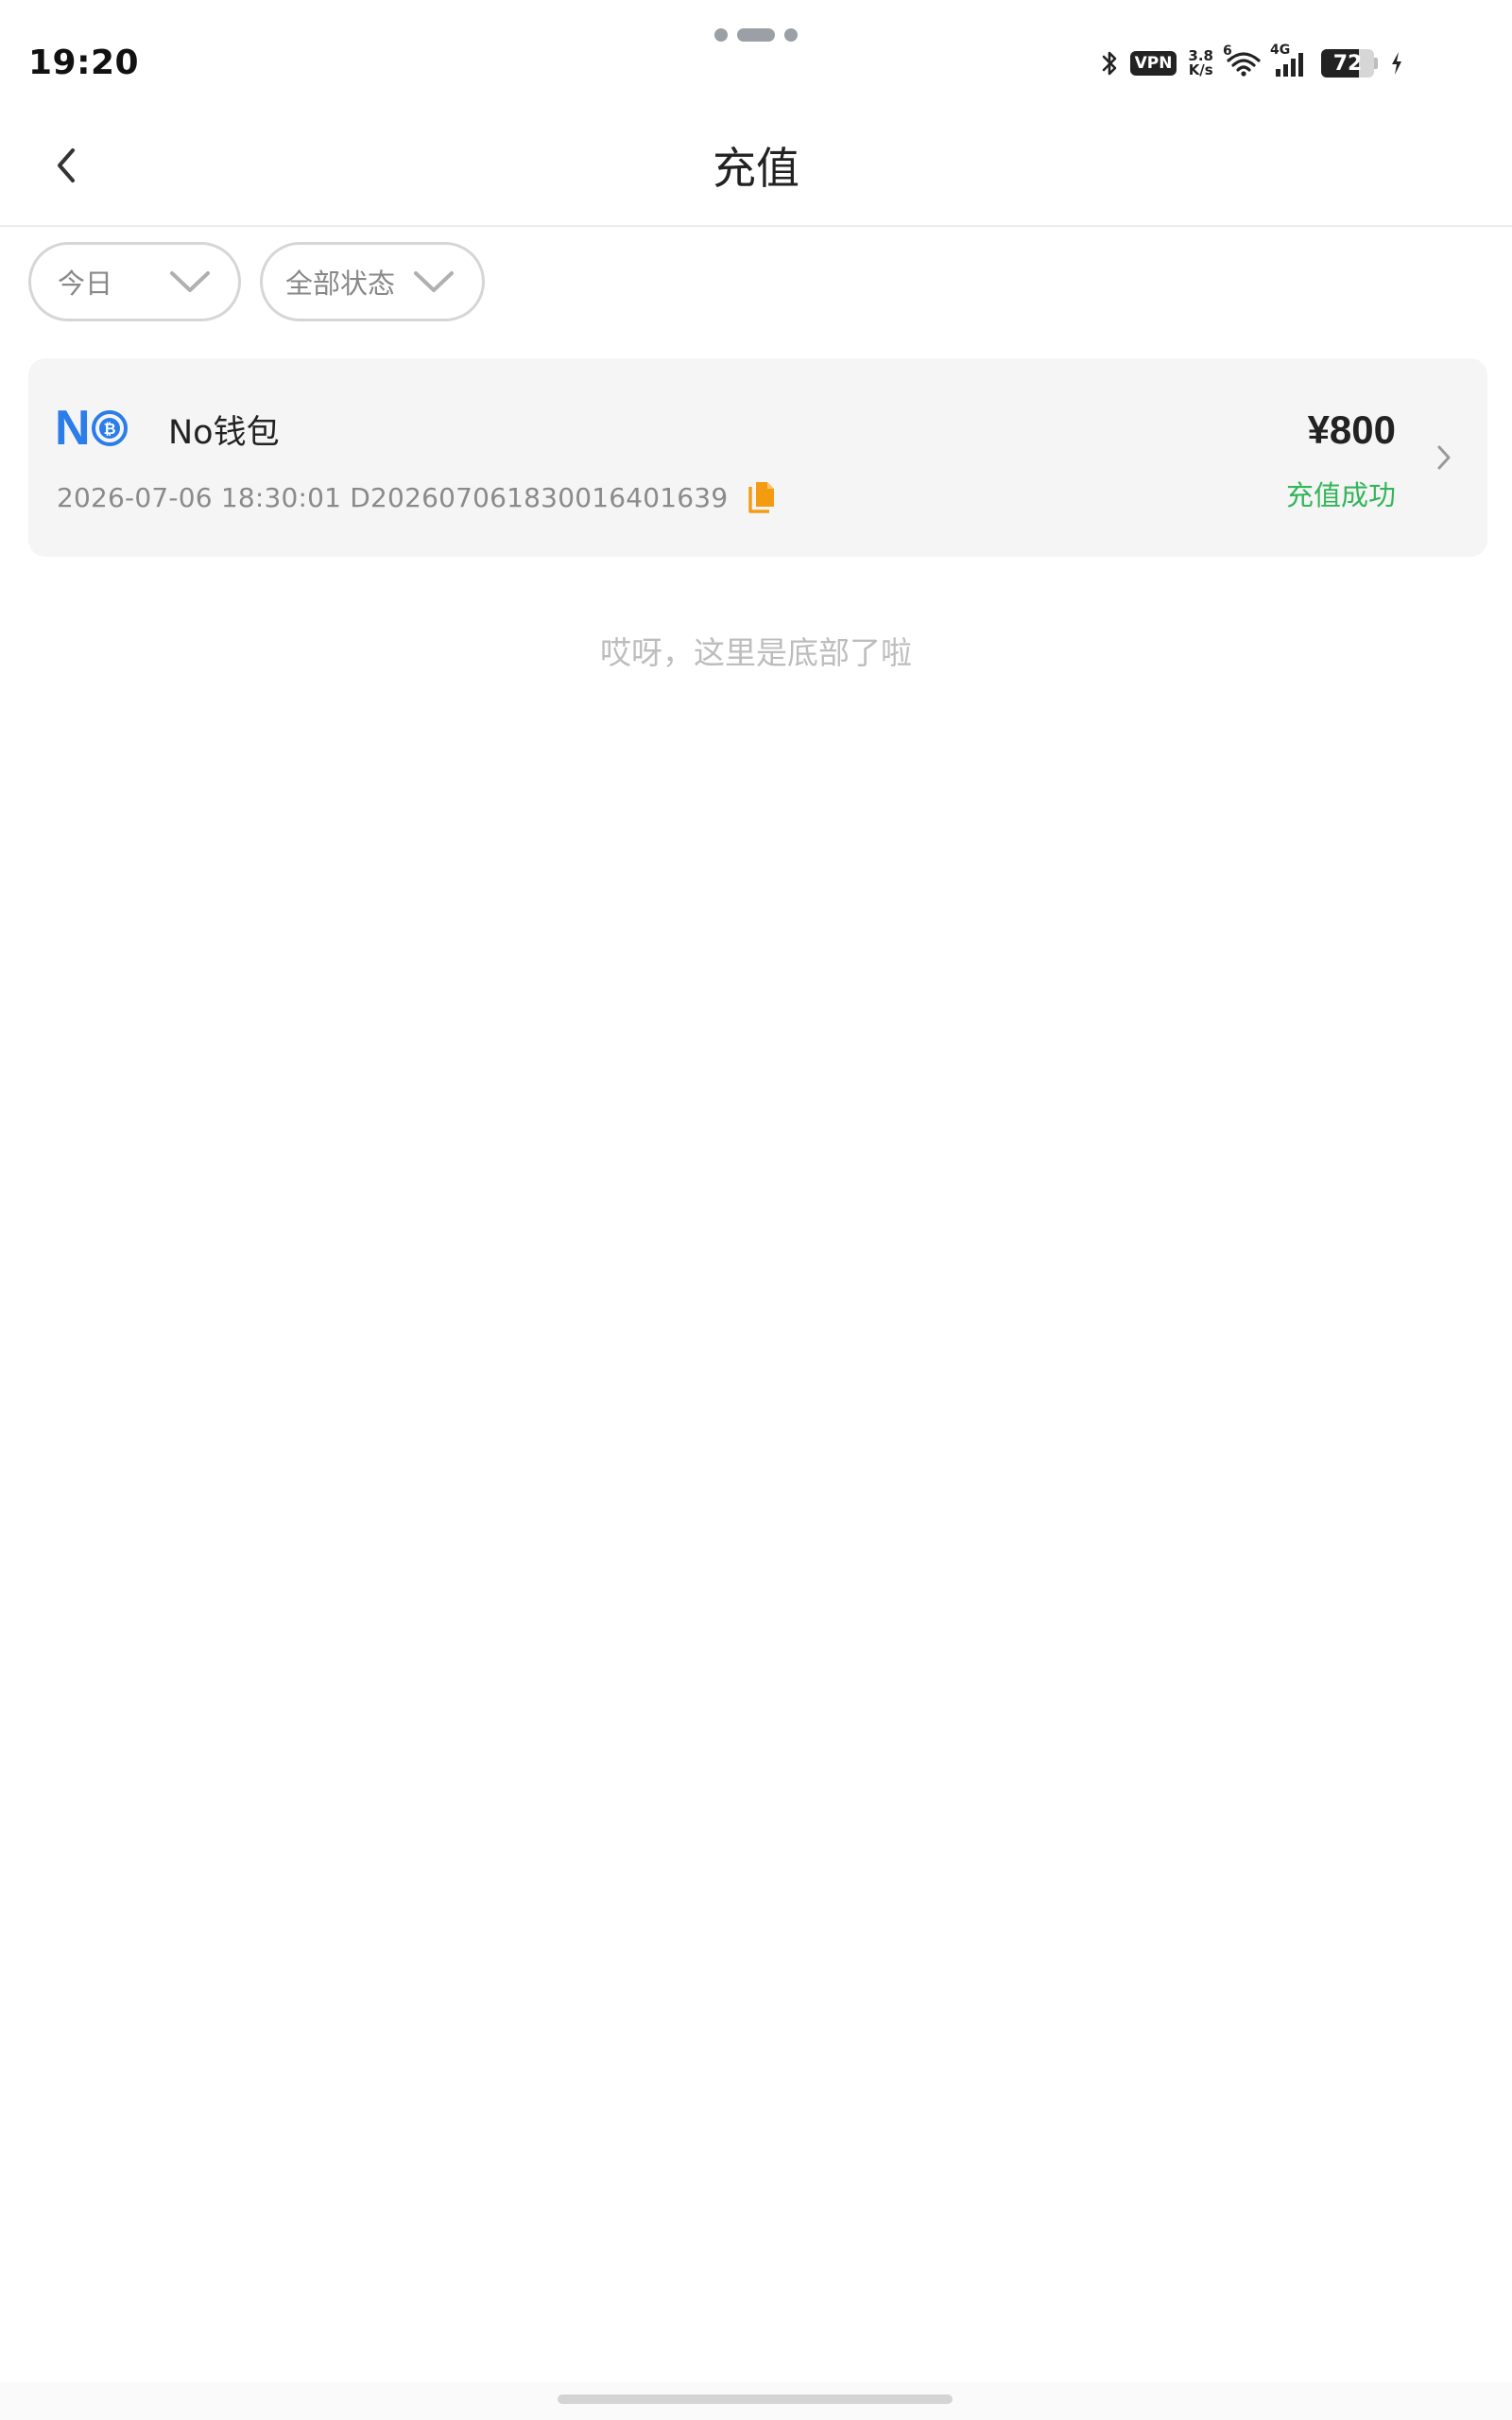  I want to click on cellular-signal-icon: 4G, so click(1290, 60).